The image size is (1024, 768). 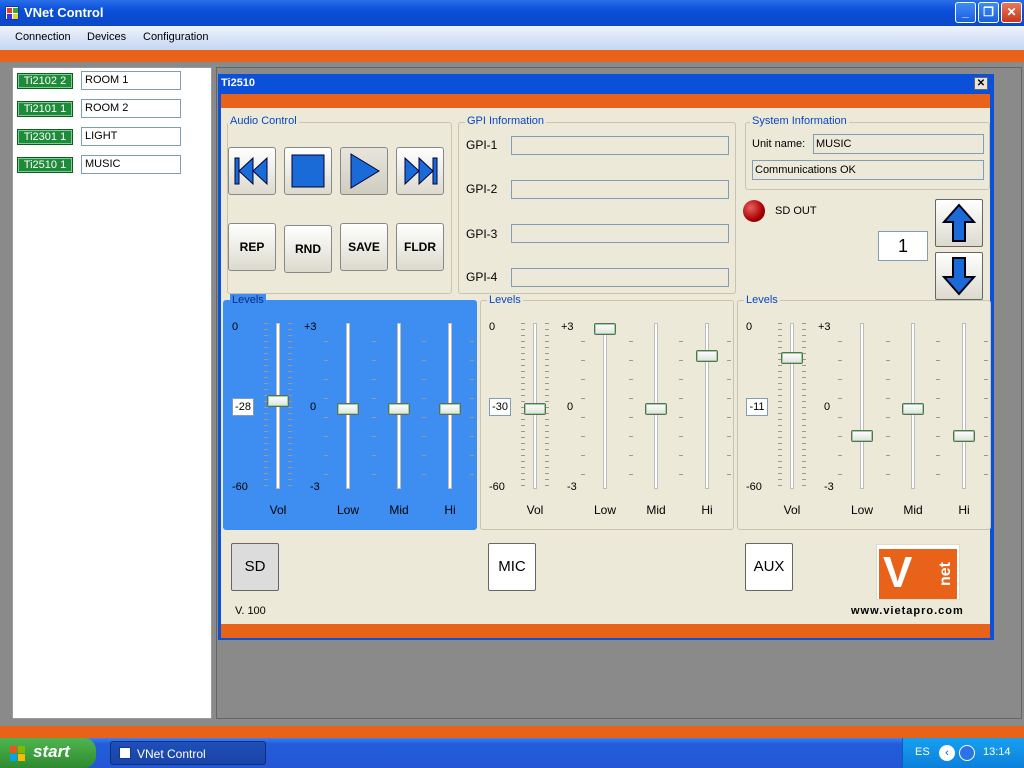 What do you see at coordinates (240, 487) in the screenshot?
I see `vol-scale-bottom: -60` at bounding box center [240, 487].